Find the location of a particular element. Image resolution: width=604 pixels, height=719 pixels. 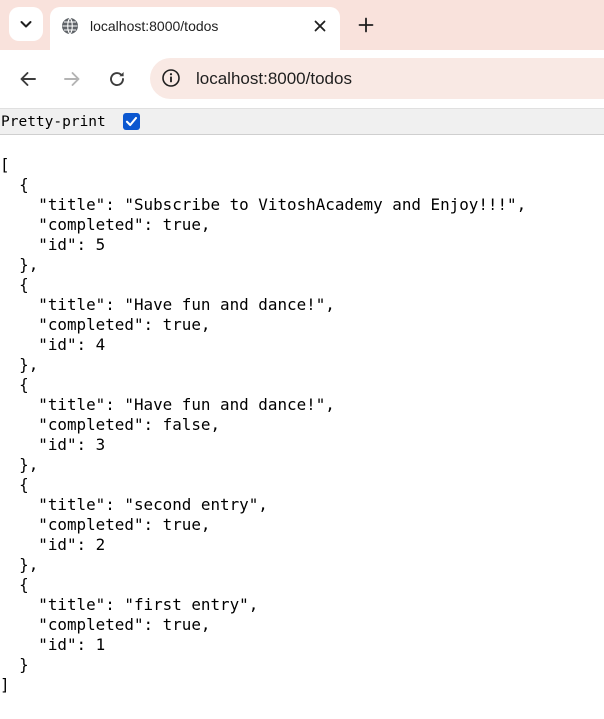

checkmark-icon is located at coordinates (131, 121).